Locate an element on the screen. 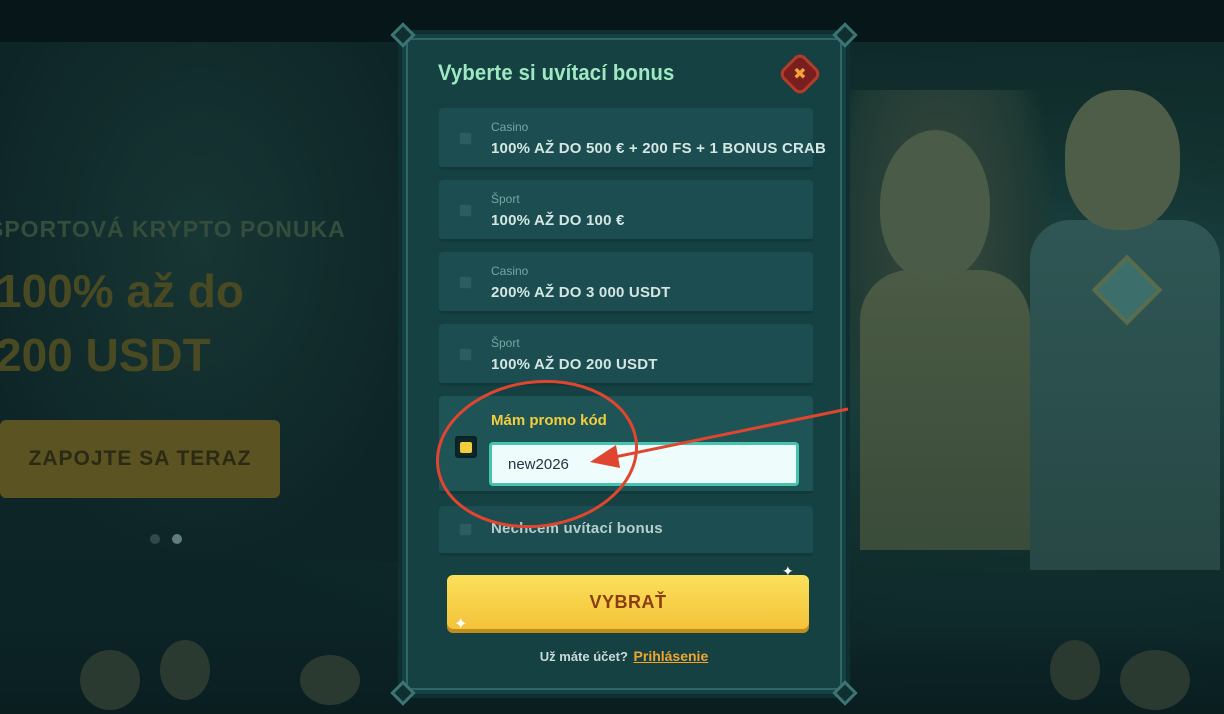  modal-title: Vyberte si uvítací bonus is located at coordinates (556, 72).